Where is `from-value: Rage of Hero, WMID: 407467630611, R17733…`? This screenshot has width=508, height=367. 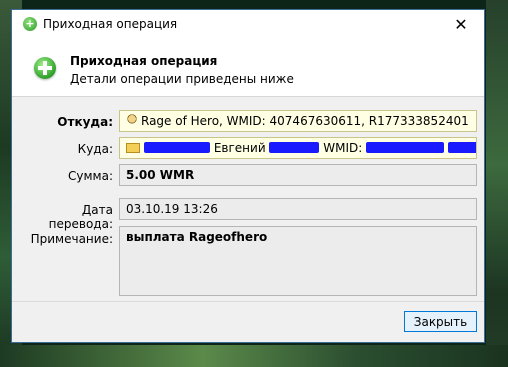 from-value: Rage of Hero, WMID: 407467630611, R17733… is located at coordinates (305, 121).